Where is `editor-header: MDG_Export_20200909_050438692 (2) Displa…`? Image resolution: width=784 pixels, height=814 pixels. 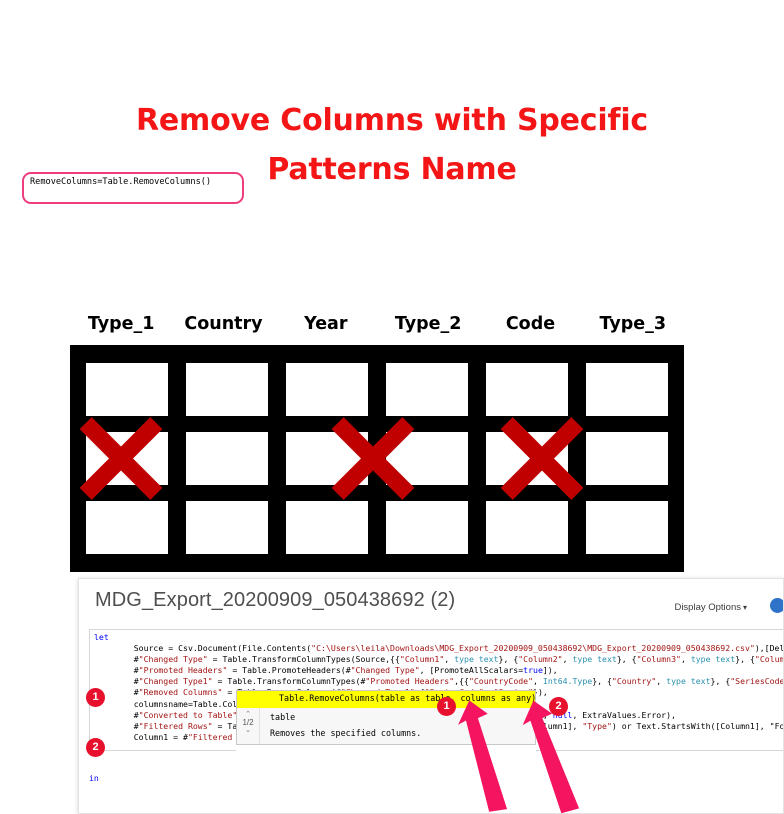 editor-header: MDG_Export_20200909_050438692 (2) Displa… is located at coordinates (431, 602).